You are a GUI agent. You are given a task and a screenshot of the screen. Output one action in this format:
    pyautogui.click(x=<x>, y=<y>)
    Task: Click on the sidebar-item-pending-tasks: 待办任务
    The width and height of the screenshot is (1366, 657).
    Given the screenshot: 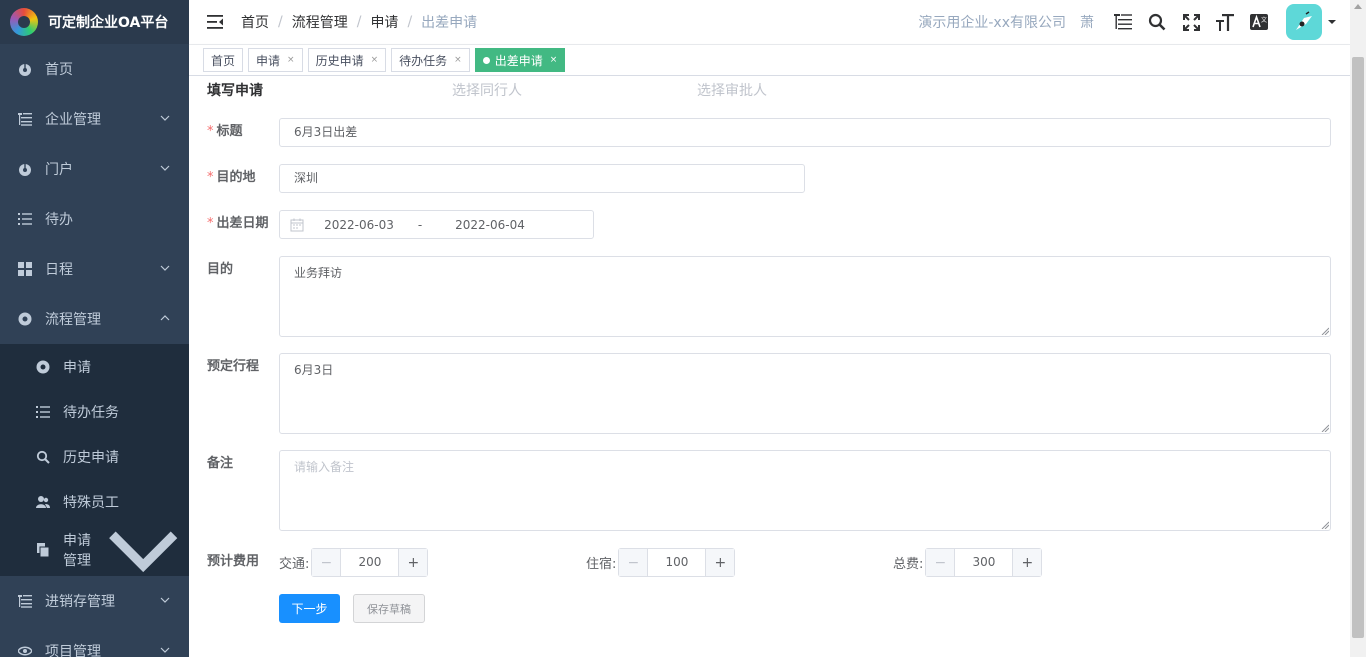 What is the action you would take?
    pyautogui.click(x=94, y=411)
    